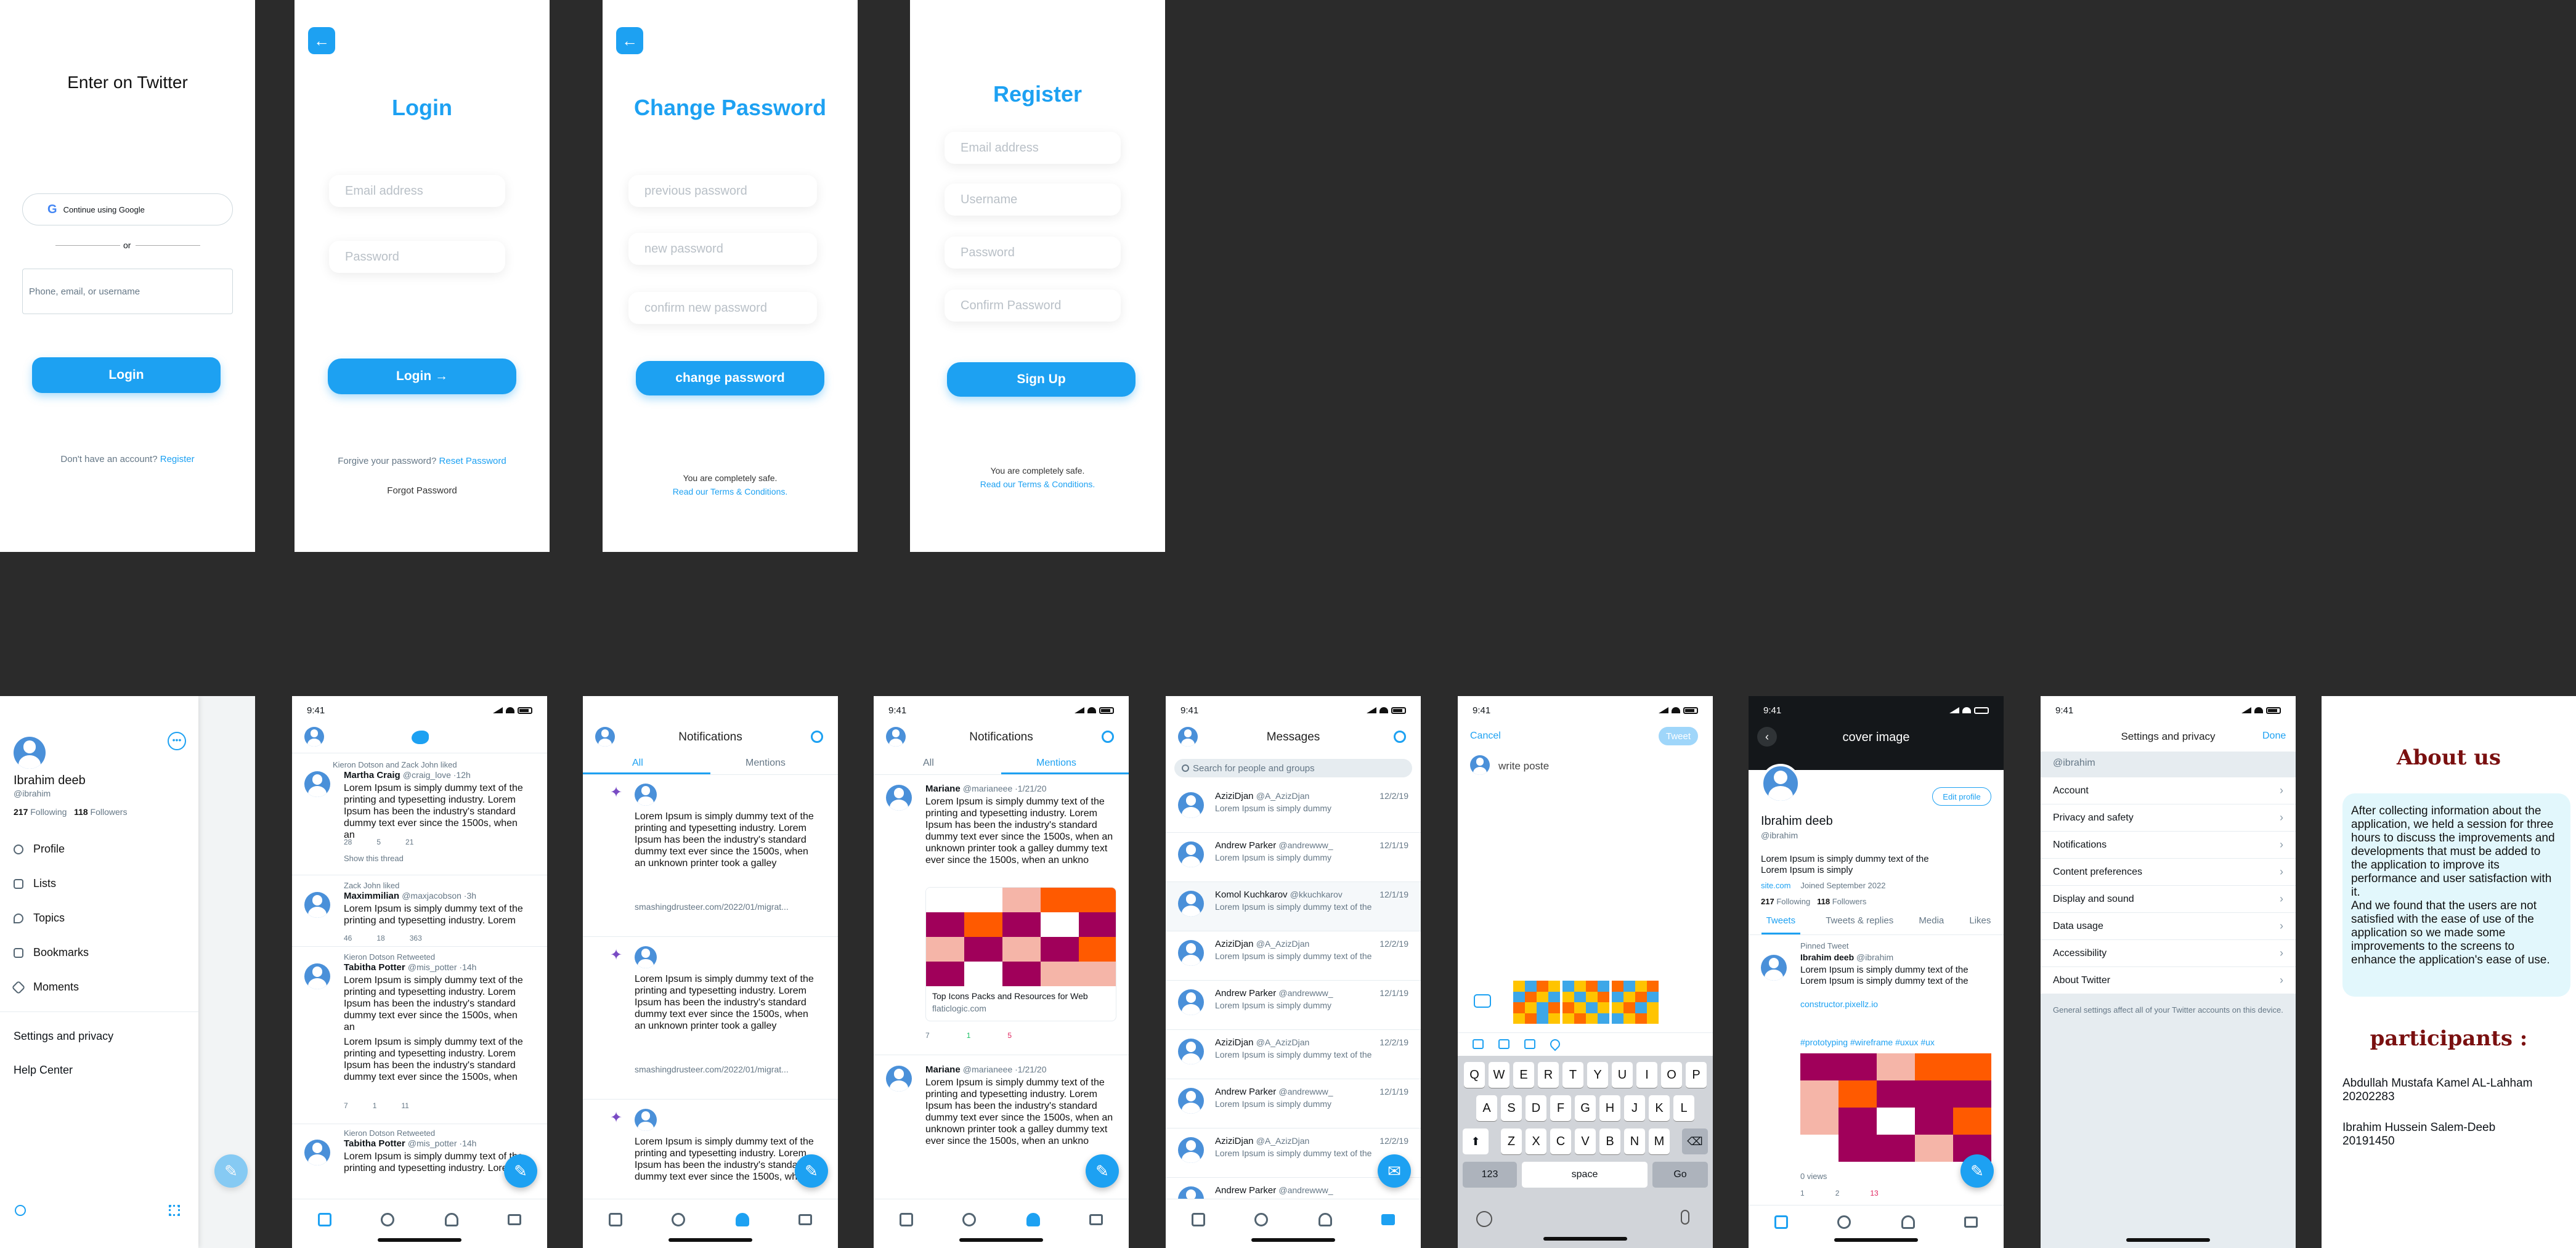  I want to click on cancel-button: Cancel, so click(1485, 736).